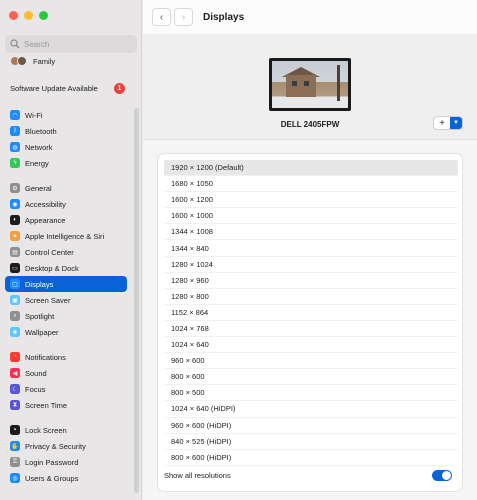  What do you see at coordinates (66, 163) in the screenshot?
I see `sidebar-item-energy: ϟ Energy` at bounding box center [66, 163].